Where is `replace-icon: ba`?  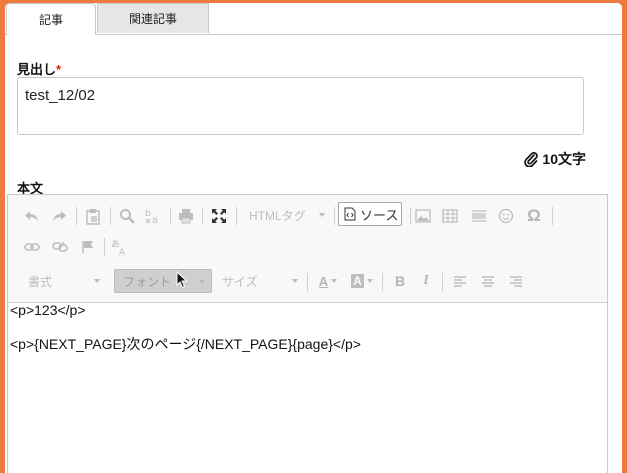
replace-icon: ba is located at coordinates (153, 216).